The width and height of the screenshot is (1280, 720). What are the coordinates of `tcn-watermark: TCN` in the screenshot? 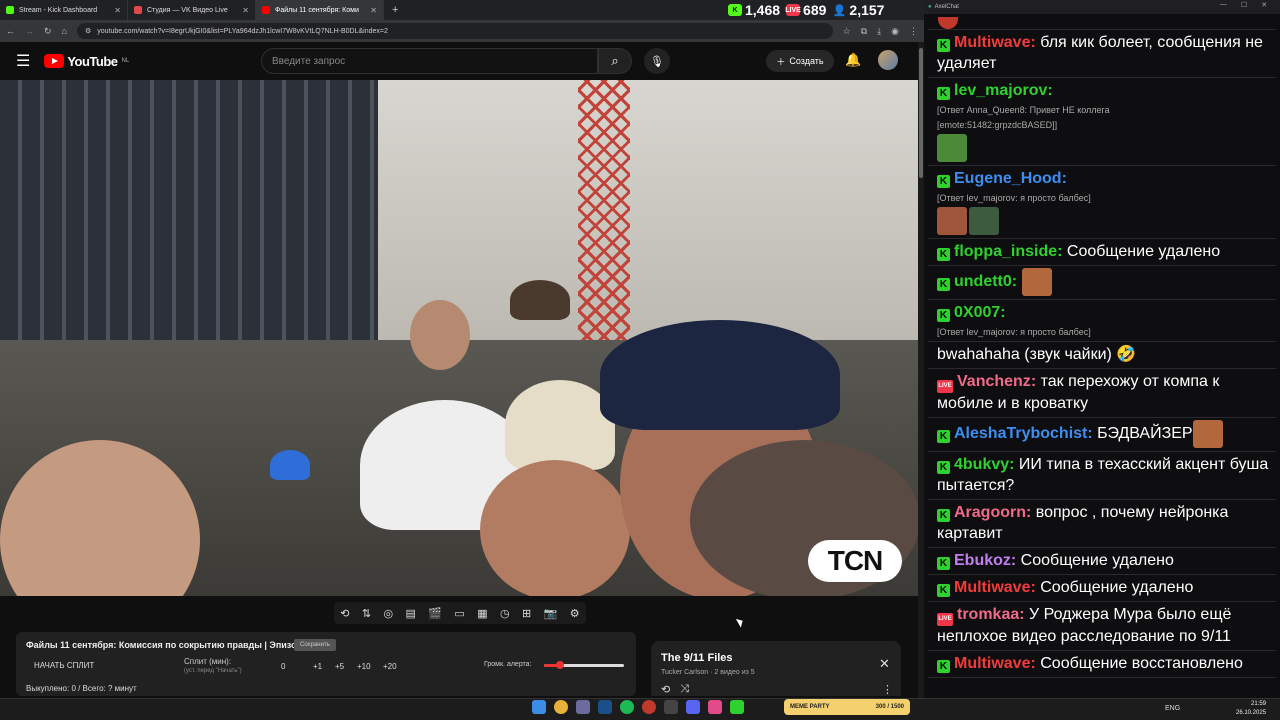 It's located at (855, 561).